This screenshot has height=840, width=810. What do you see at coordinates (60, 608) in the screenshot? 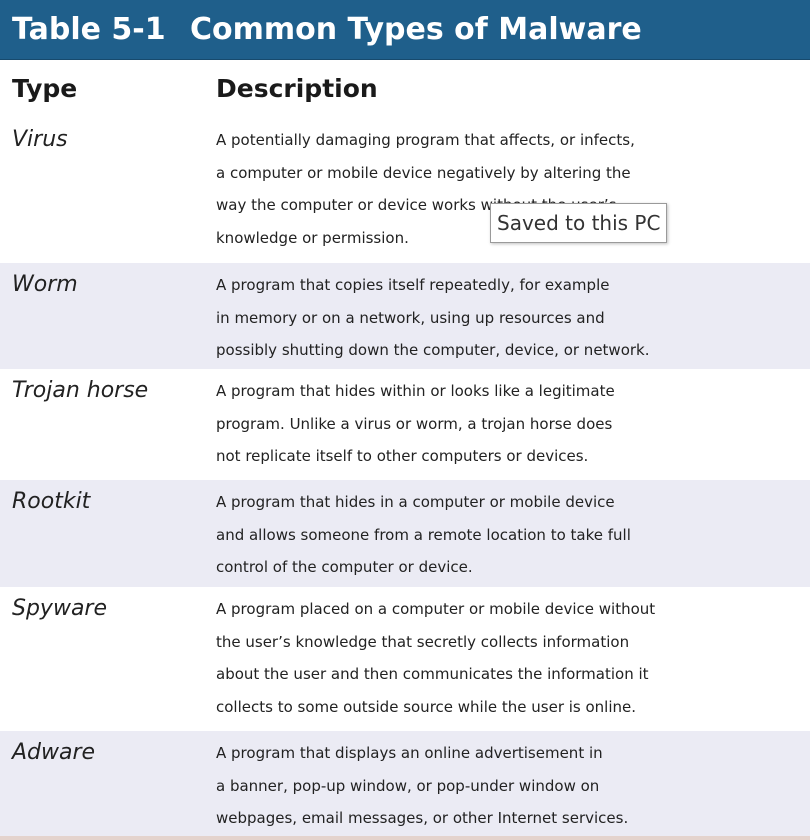
I see `malware-type: Spyware` at bounding box center [60, 608].